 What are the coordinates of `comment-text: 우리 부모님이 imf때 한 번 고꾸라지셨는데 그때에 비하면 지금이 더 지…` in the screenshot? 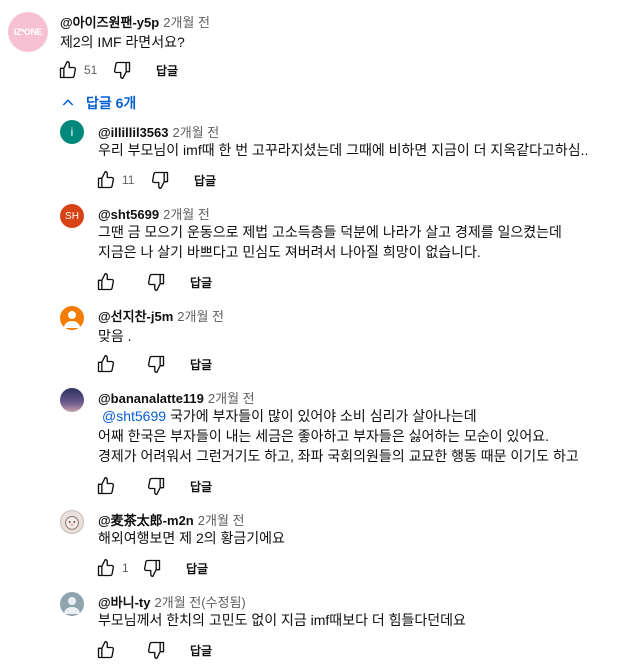 It's located at (343, 150).